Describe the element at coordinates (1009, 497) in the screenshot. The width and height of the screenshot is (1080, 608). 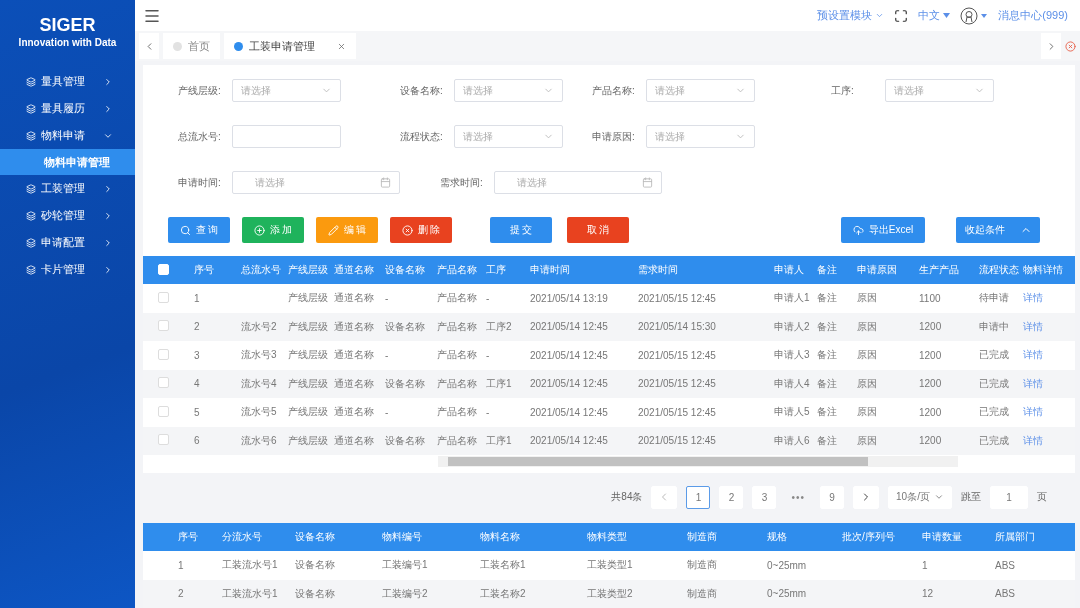
I see `jump-field: 1` at that location.